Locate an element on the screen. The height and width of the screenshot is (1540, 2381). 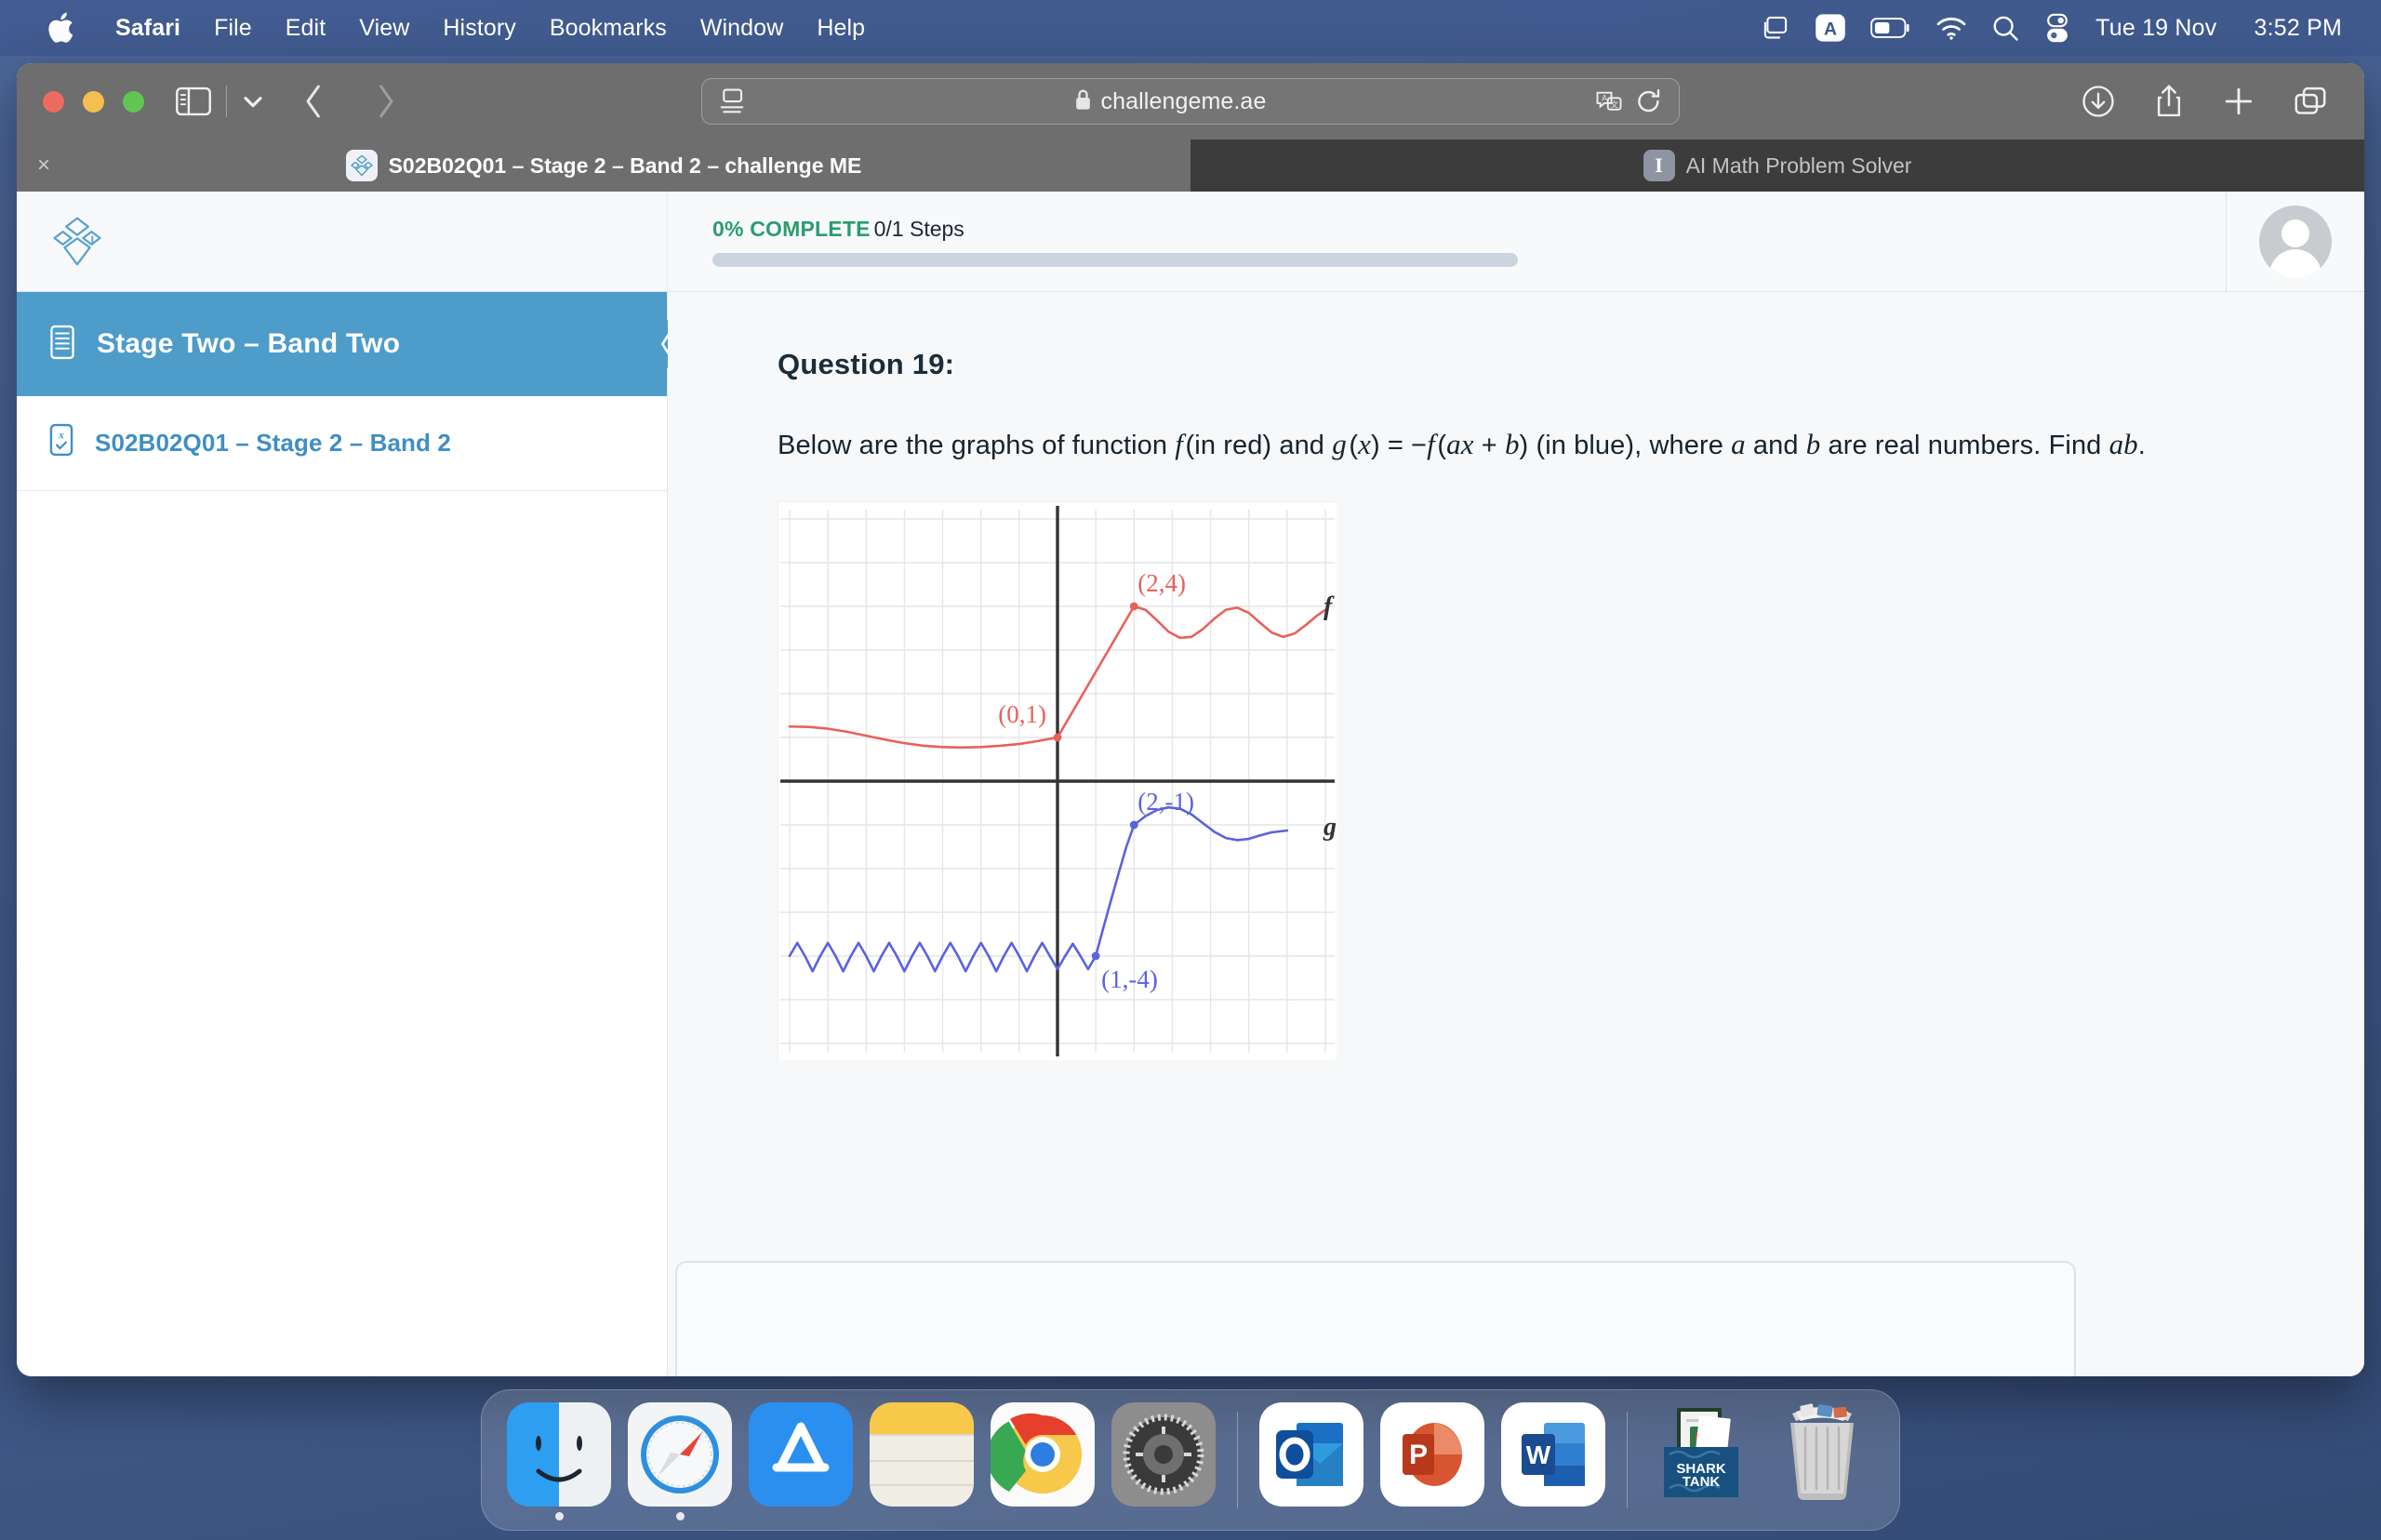
minimize-window-button is located at coordinates (93, 101).